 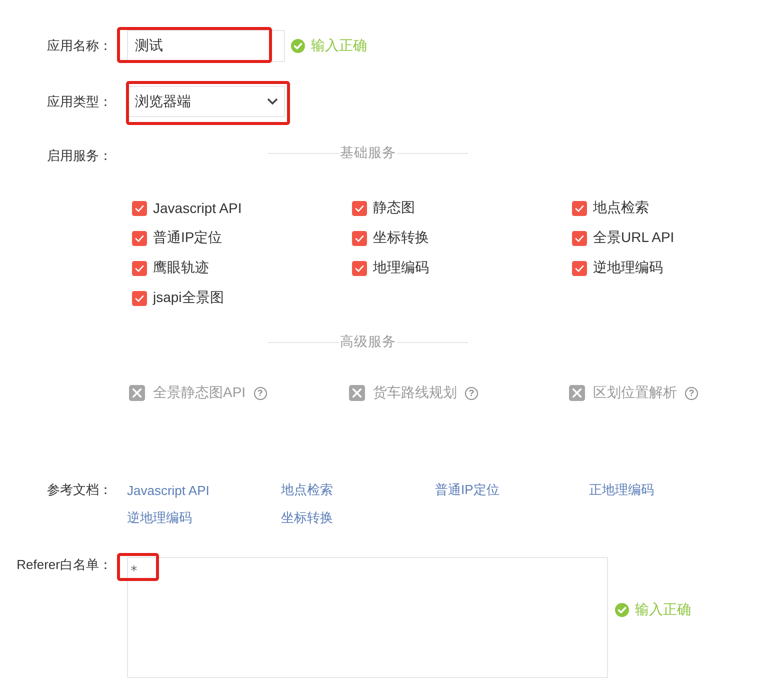 What do you see at coordinates (188, 298) in the screenshot?
I see `service-label: jsapi全景图` at bounding box center [188, 298].